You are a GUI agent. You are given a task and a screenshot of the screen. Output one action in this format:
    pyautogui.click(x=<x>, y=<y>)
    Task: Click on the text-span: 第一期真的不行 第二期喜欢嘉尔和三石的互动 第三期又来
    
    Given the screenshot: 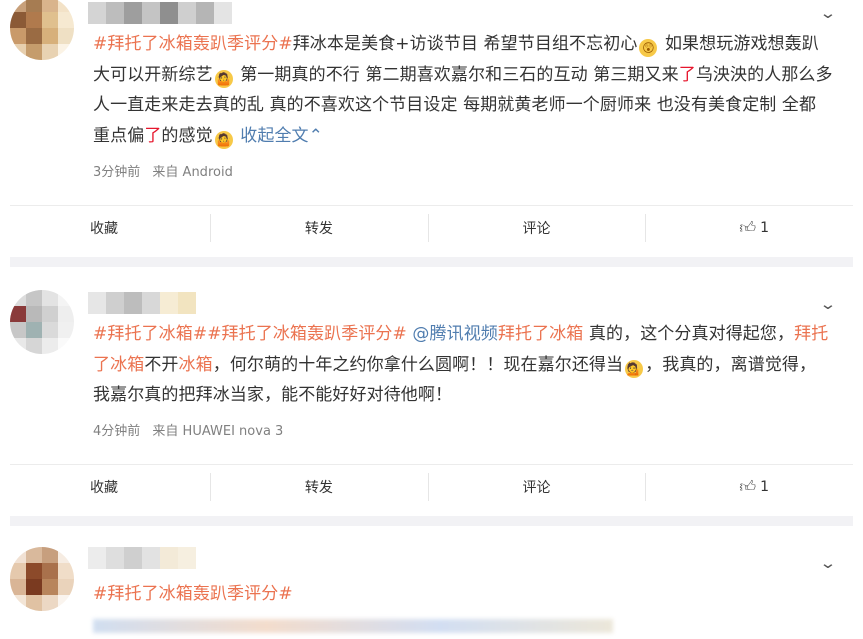 What is the action you would take?
    pyautogui.click(x=456, y=74)
    